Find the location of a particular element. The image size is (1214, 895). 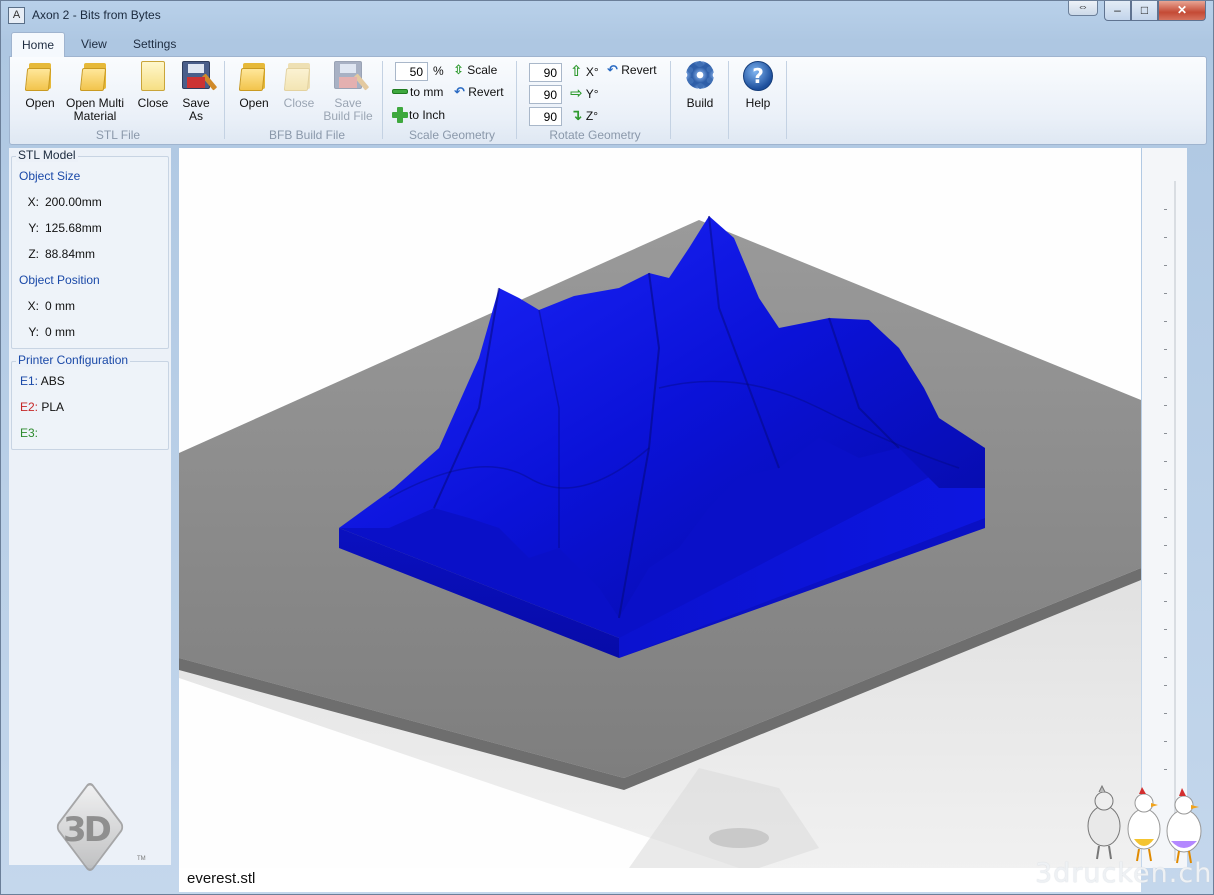

tab-settings: Settings is located at coordinates (154, 44).